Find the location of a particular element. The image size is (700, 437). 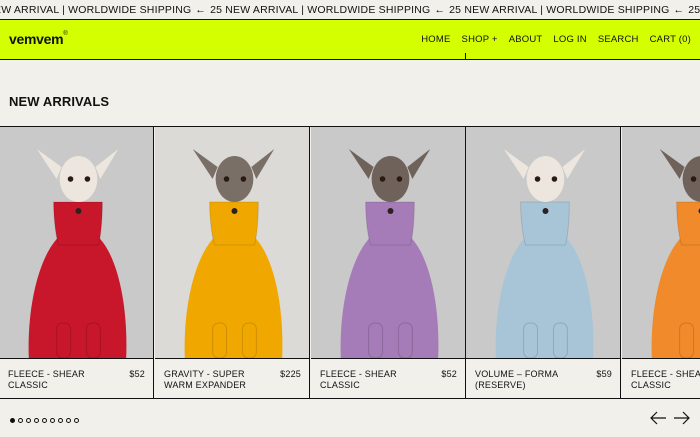

registered-mark: ® is located at coordinates (65, 34).